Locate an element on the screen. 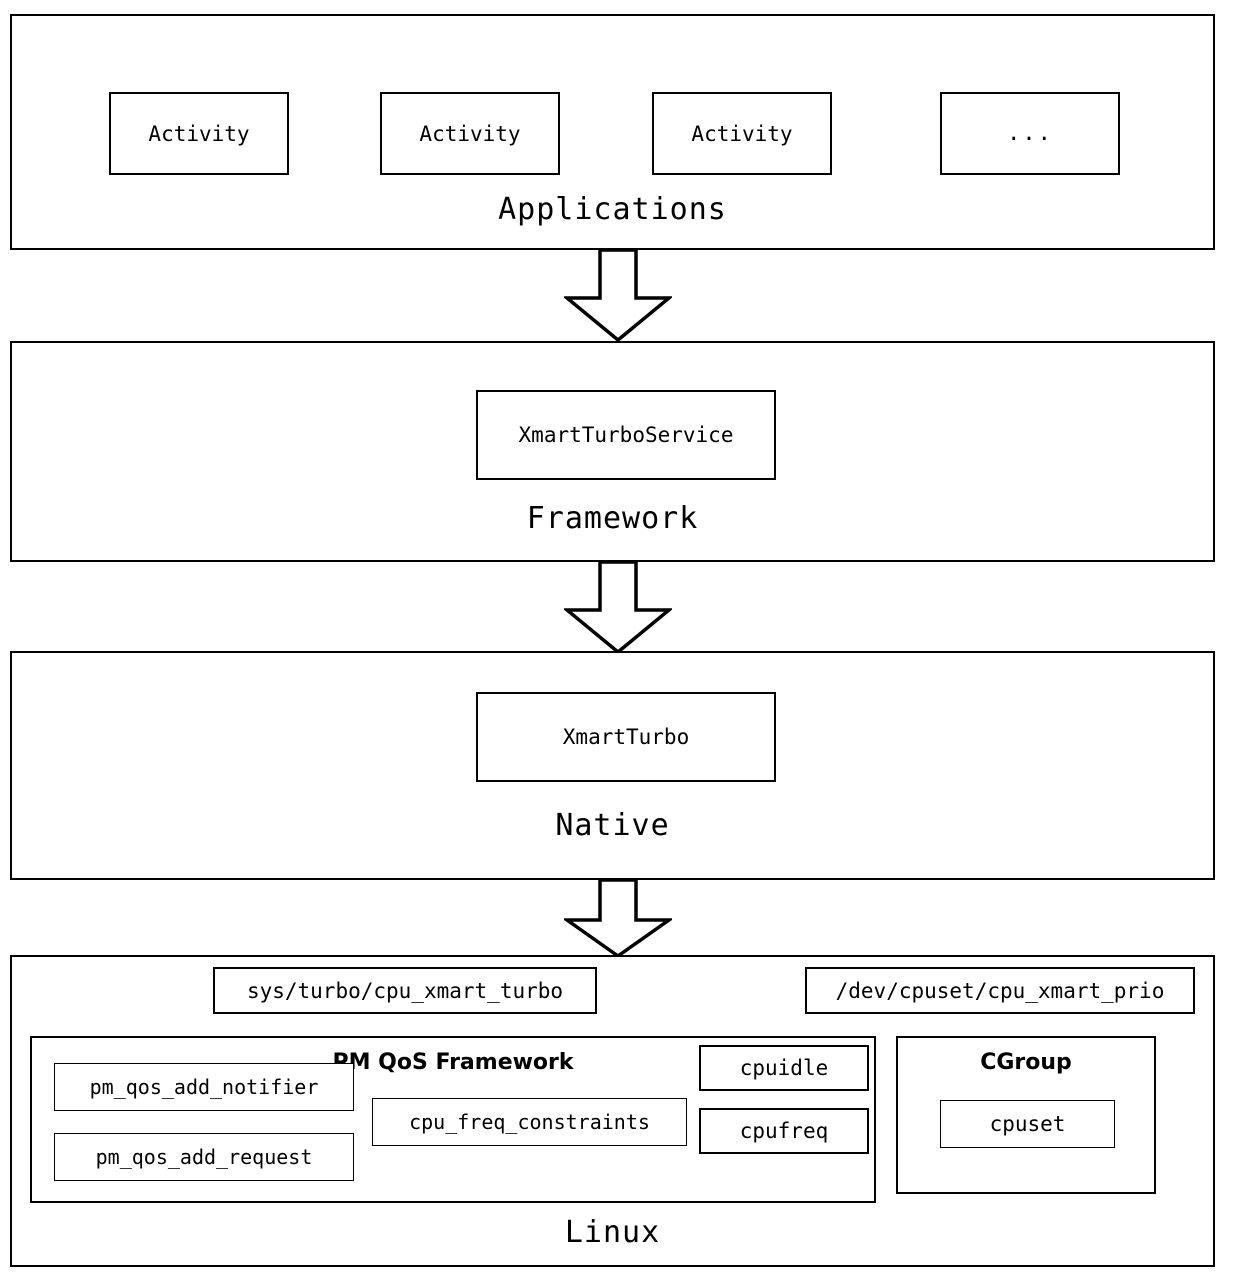 This screenshot has width=1240, height=1280. node-xmart-turbo-service: XmartTurboService is located at coordinates (626, 435).